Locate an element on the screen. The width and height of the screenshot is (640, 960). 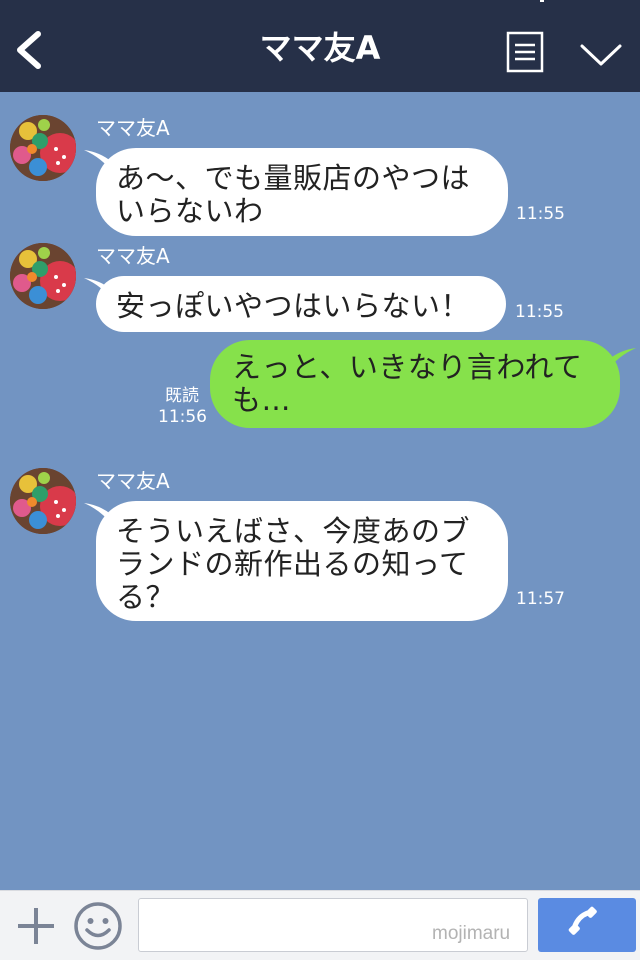
incoming-message: そういえばさ、今度あのブ ランドの新作出るの知って る？ is located at coordinates (302, 561).